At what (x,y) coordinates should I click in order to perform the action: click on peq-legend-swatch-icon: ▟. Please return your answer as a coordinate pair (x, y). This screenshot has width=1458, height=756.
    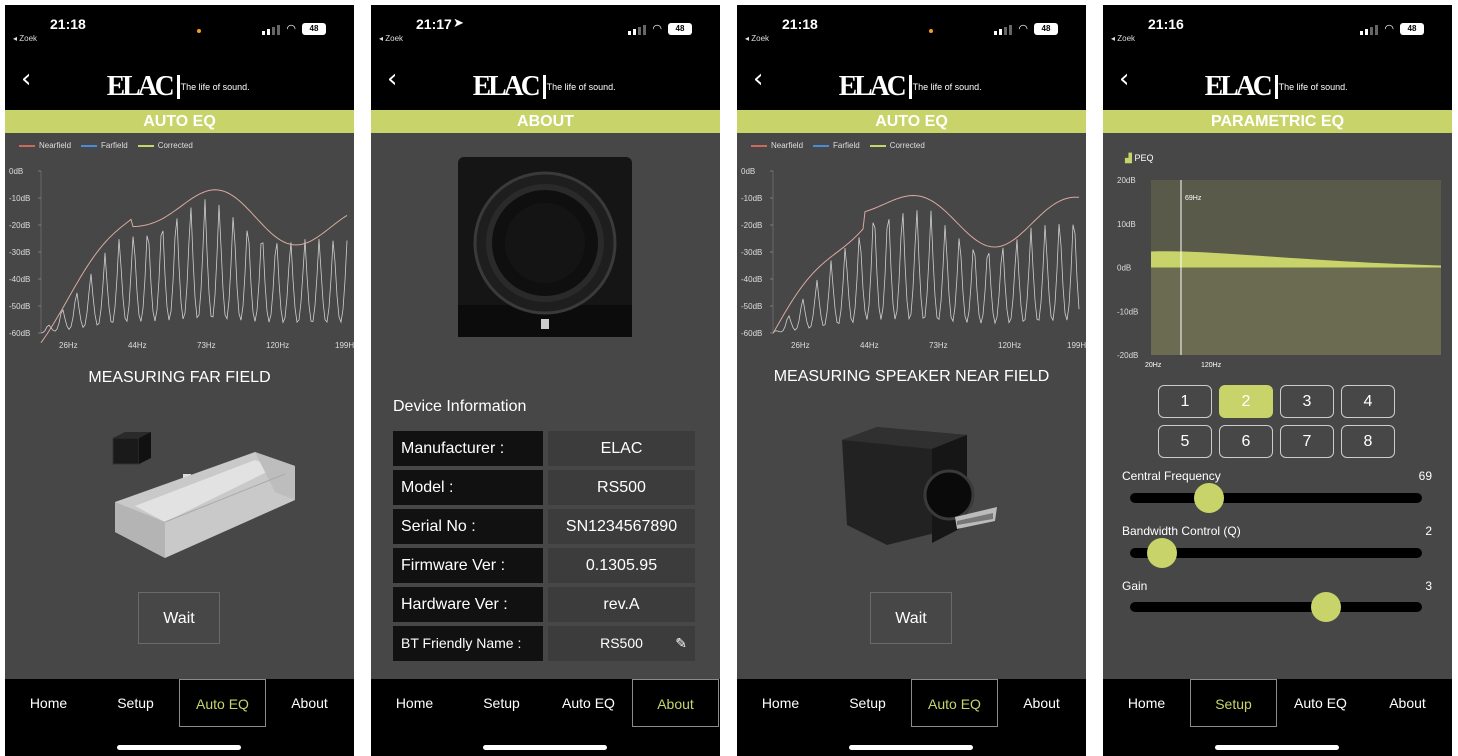
    Looking at the image, I should click on (1128, 158).